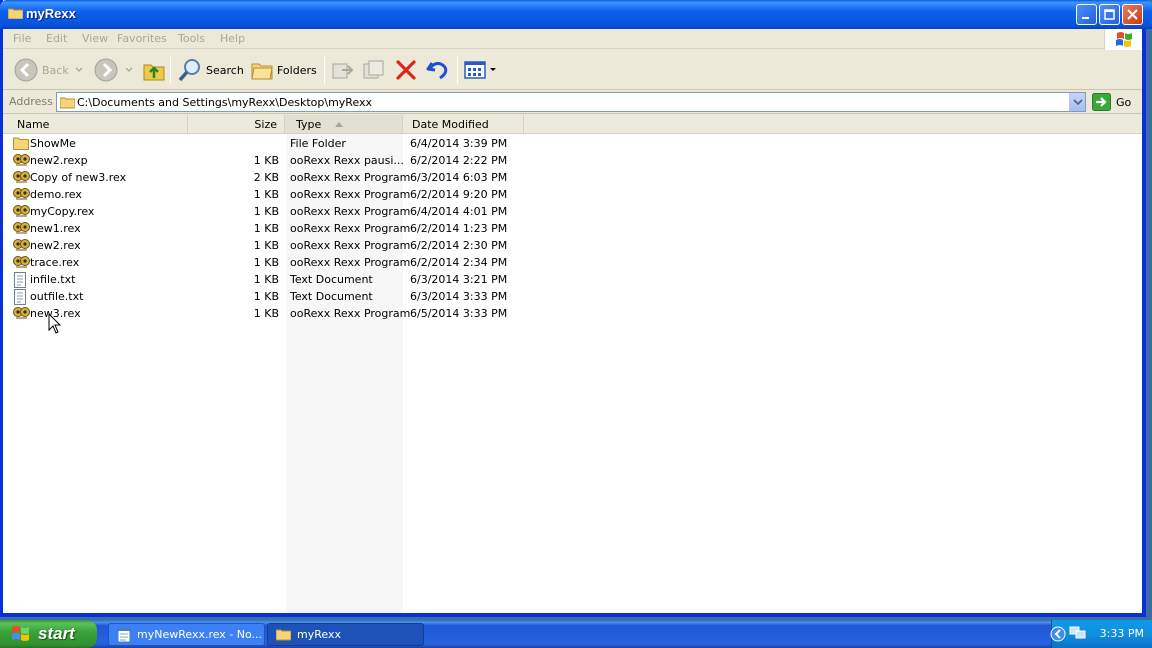 This screenshot has height=648, width=1152. What do you see at coordinates (55, 228) in the screenshot?
I see `file-name: new1.rex` at bounding box center [55, 228].